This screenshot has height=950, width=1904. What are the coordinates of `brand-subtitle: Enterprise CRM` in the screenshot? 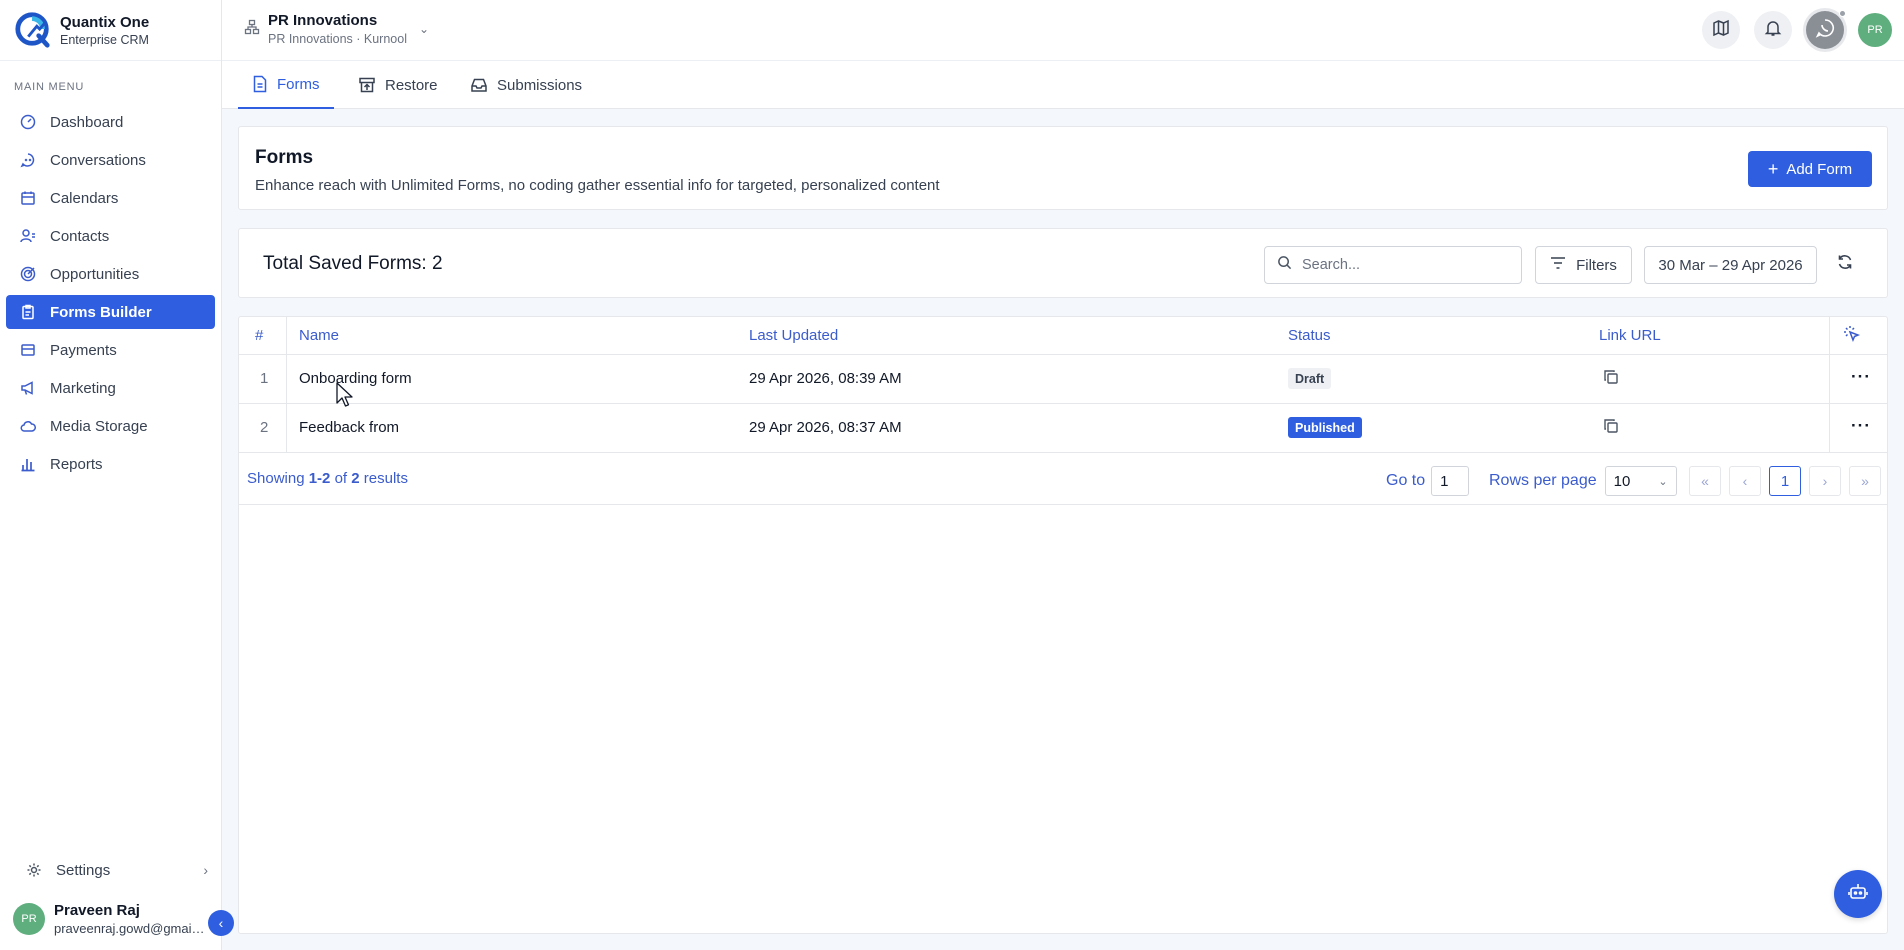 It's located at (104, 39).